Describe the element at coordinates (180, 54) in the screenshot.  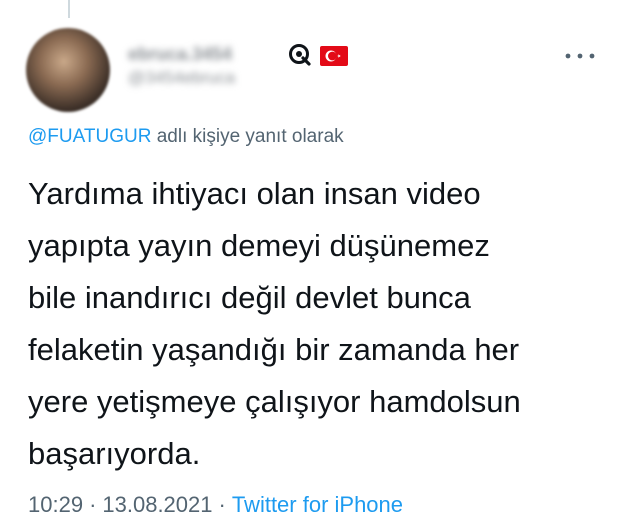
I see `author-display-name: ebruca.3454` at that location.